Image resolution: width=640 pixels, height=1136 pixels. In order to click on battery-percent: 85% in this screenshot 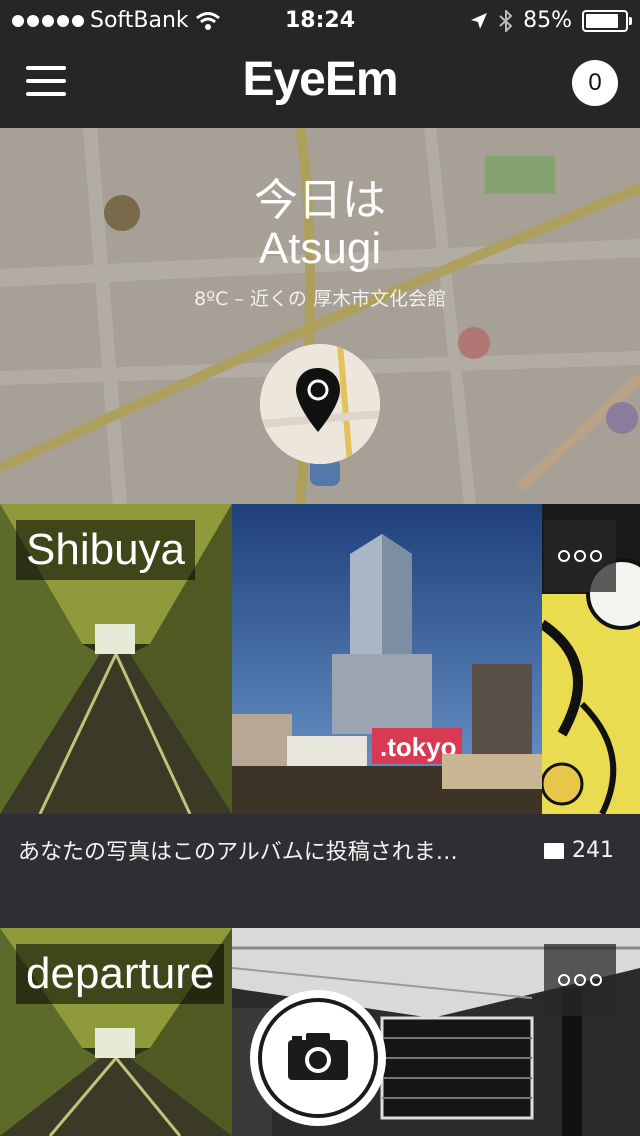, I will do `click(547, 20)`.